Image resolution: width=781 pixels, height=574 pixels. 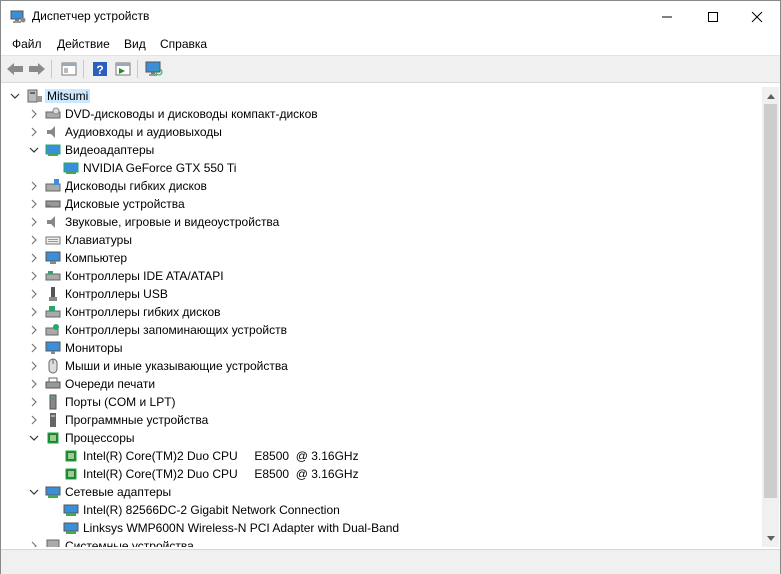 What do you see at coordinates (137, 420) in the screenshot?
I see `category-label: Программные устройства` at bounding box center [137, 420].